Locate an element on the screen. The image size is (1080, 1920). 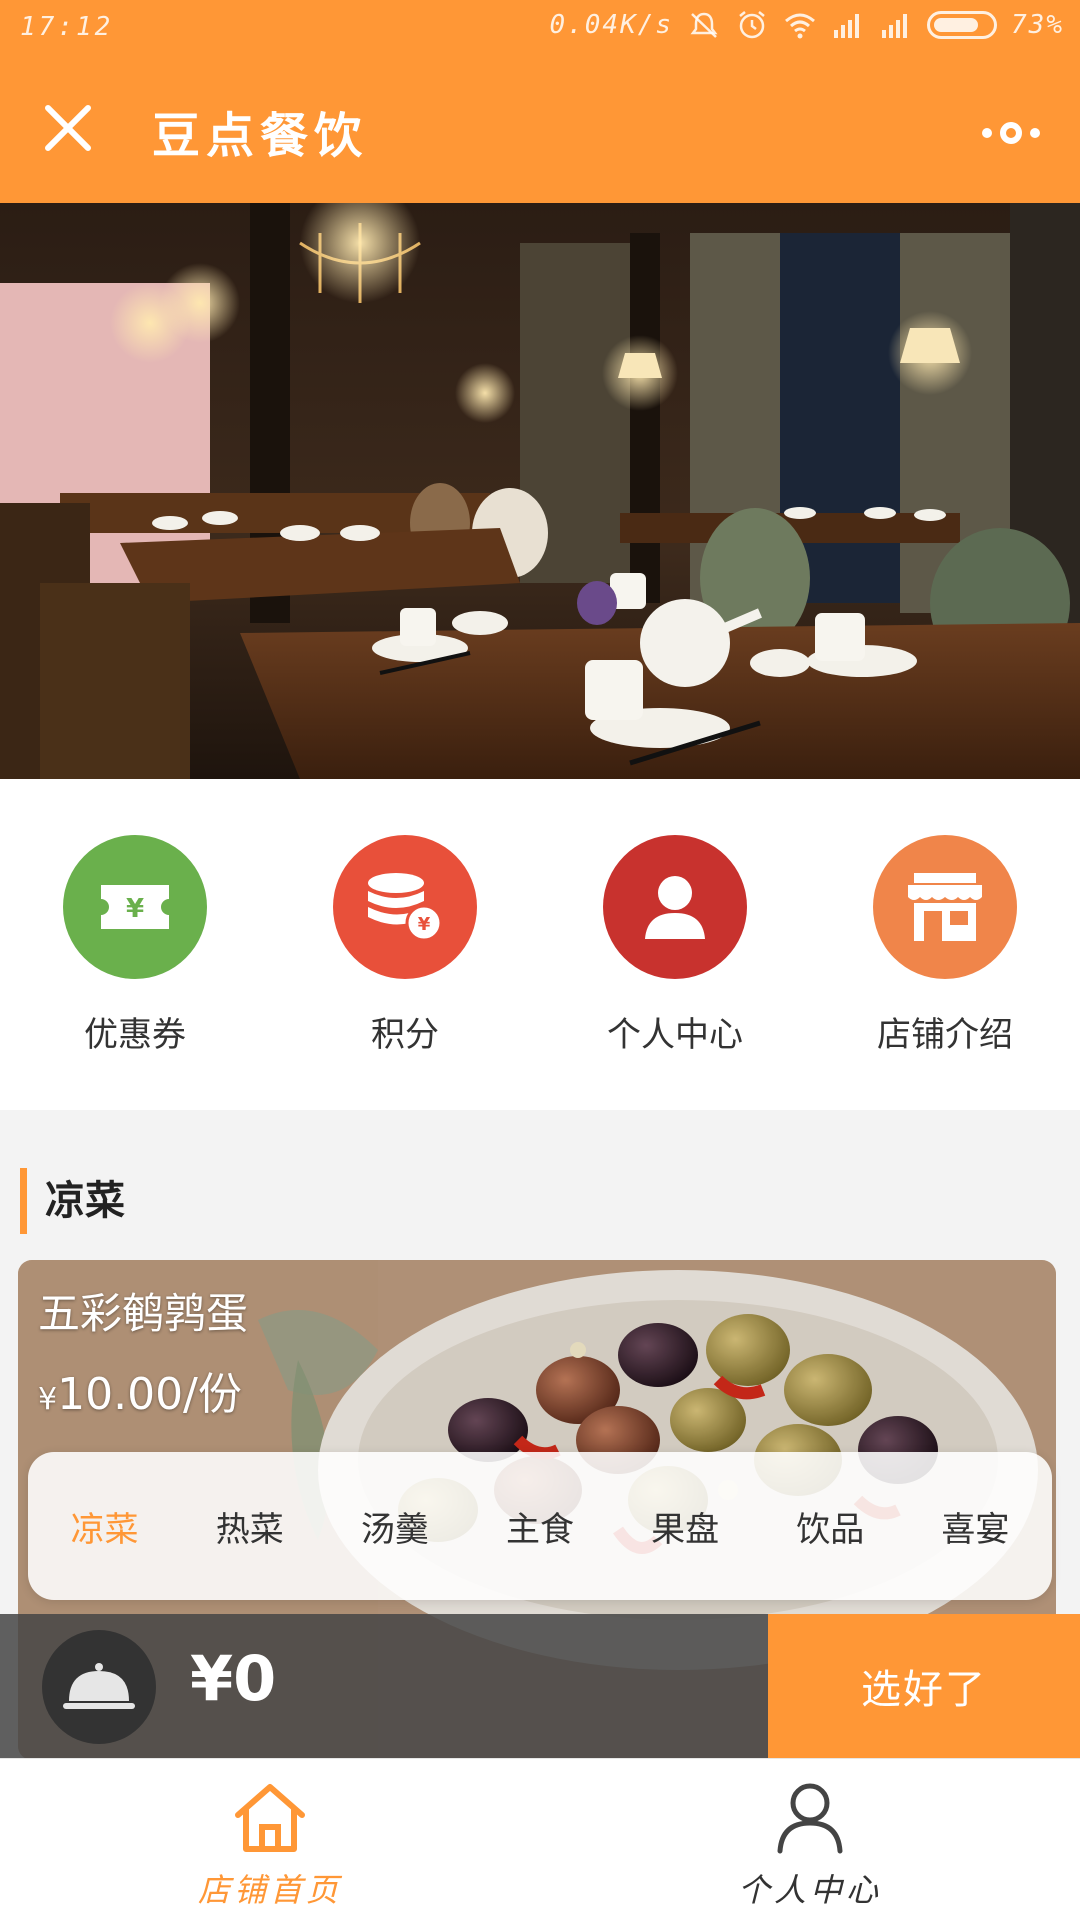
cart-bar: ¥0 选好了 is located at coordinates (540, 1686).